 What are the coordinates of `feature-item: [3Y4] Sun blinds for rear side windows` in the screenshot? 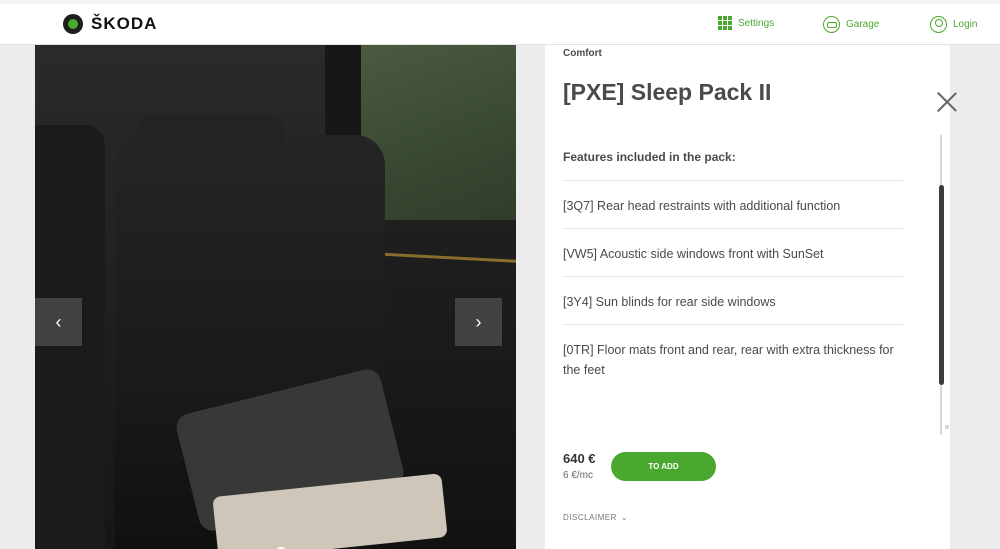 It's located at (733, 300).